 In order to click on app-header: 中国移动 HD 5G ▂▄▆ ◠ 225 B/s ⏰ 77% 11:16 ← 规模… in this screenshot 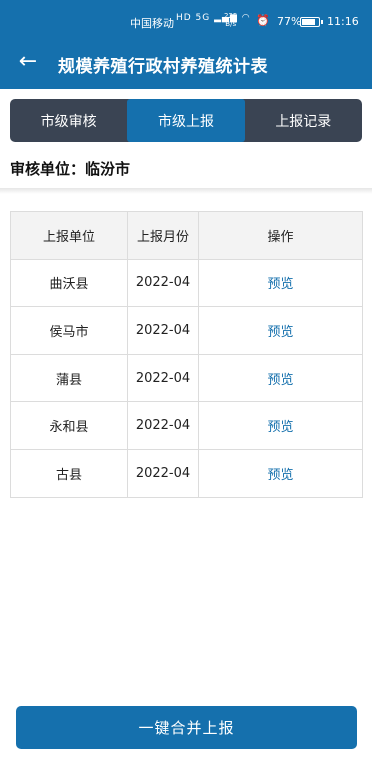, I will do `click(186, 44)`.